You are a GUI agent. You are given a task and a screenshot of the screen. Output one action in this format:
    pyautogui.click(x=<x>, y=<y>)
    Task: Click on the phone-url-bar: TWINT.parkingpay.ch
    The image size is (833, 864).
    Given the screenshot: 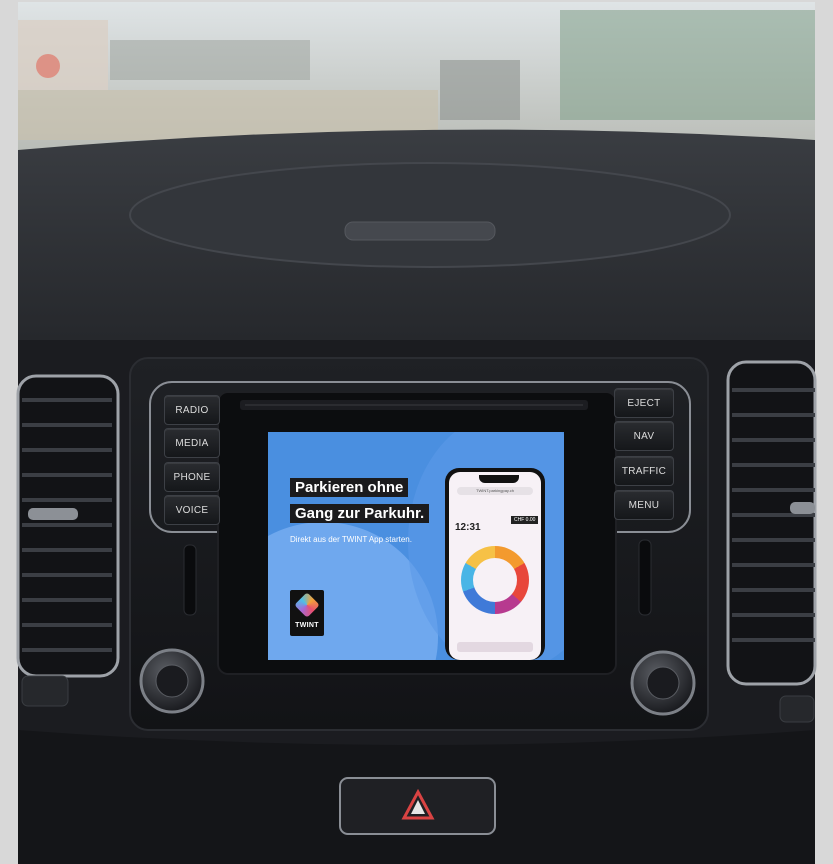 What is the action you would take?
    pyautogui.click(x=495, y=491)
    